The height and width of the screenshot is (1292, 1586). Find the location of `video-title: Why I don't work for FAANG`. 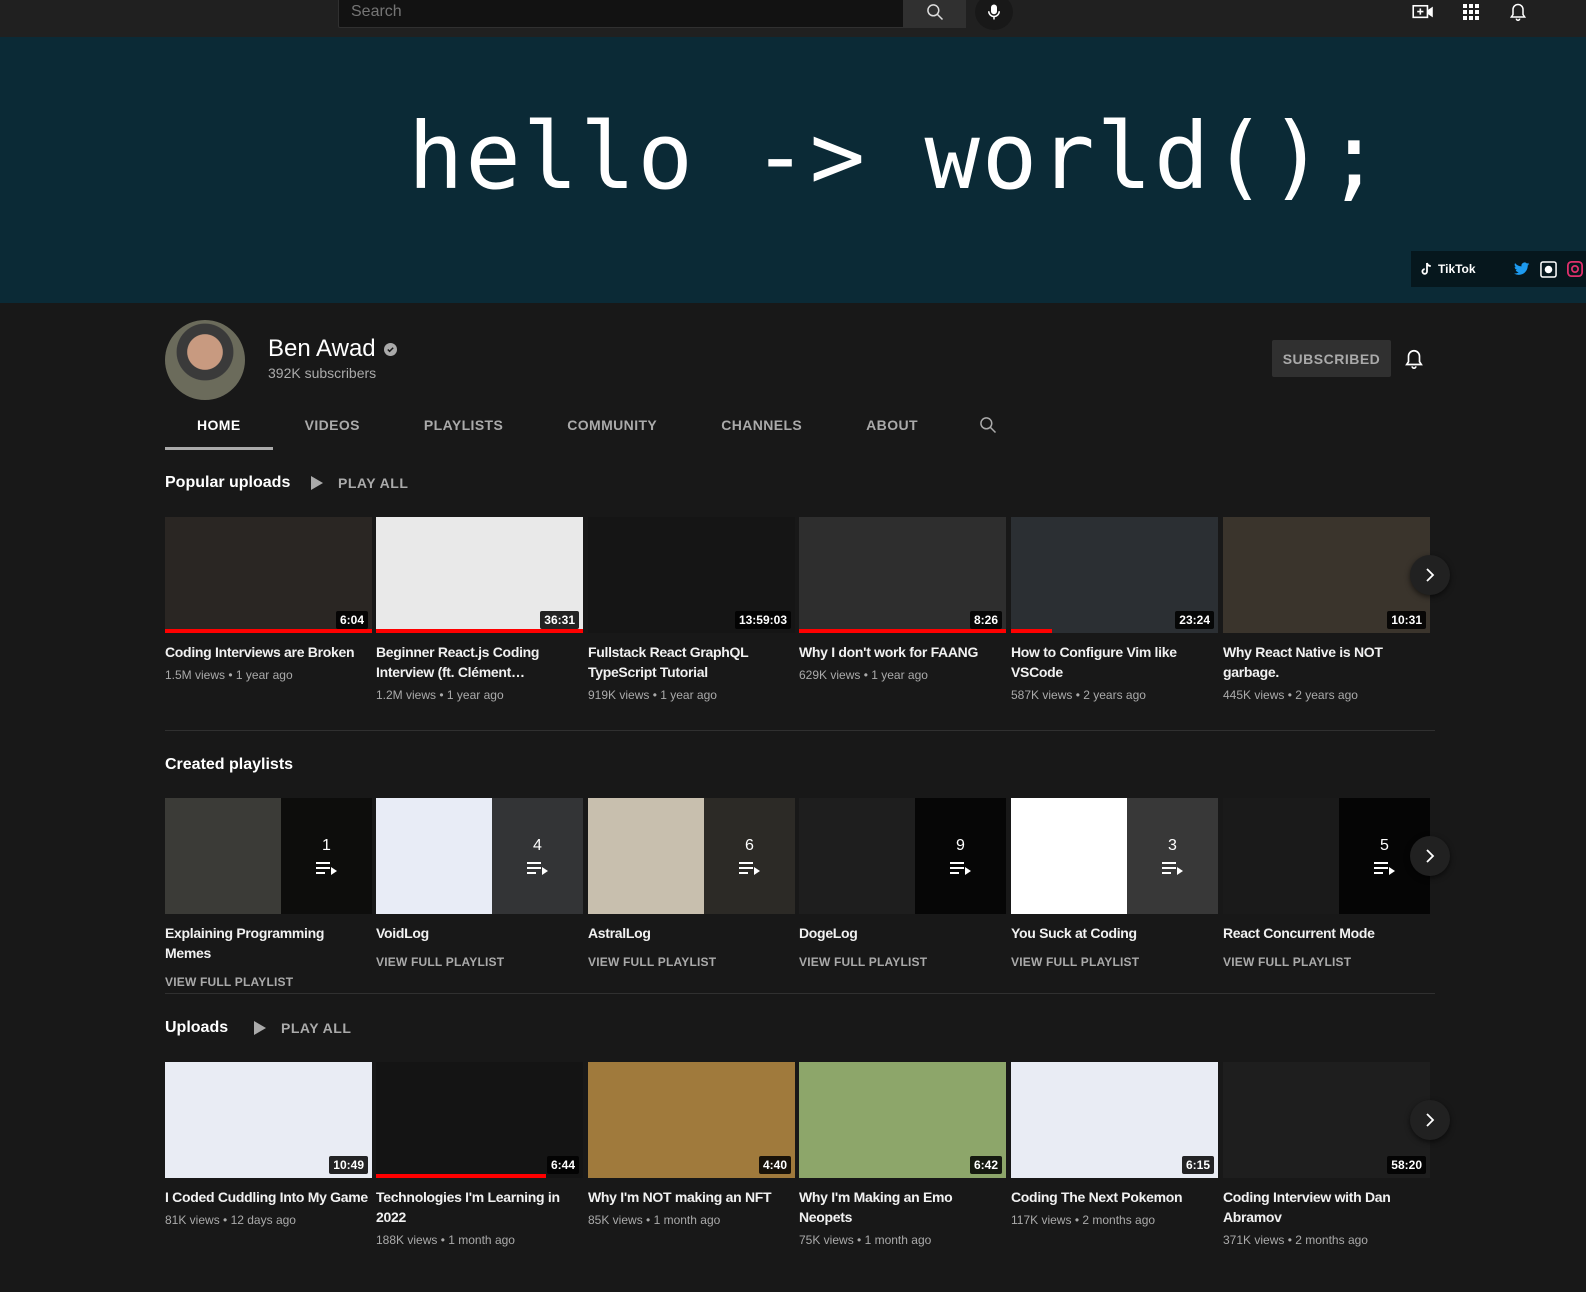

video-title: Why I don't work for FAANG is located at coordinates (902, 652).